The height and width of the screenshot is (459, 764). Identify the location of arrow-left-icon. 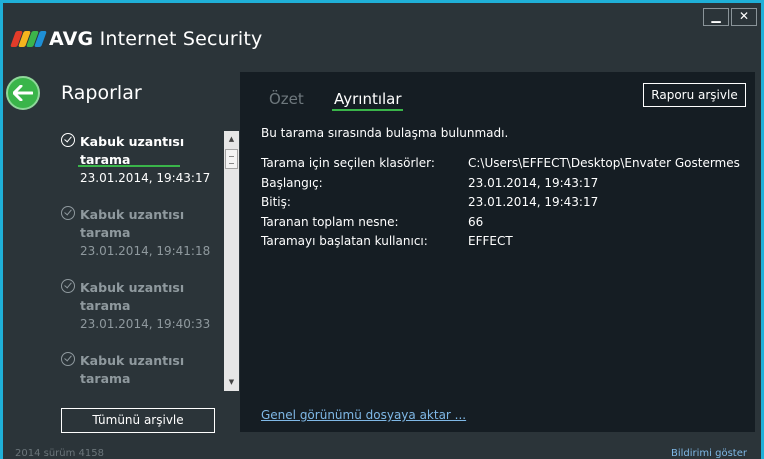
(23, 93).